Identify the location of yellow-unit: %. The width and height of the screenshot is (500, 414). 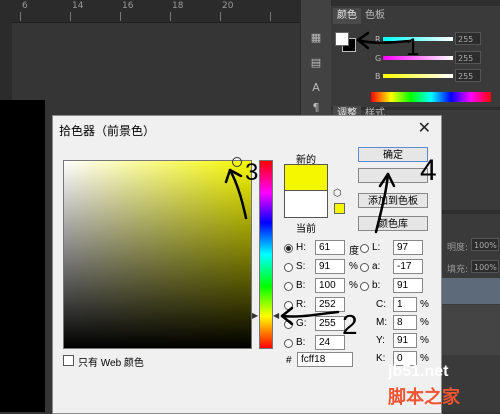
(424, 340).